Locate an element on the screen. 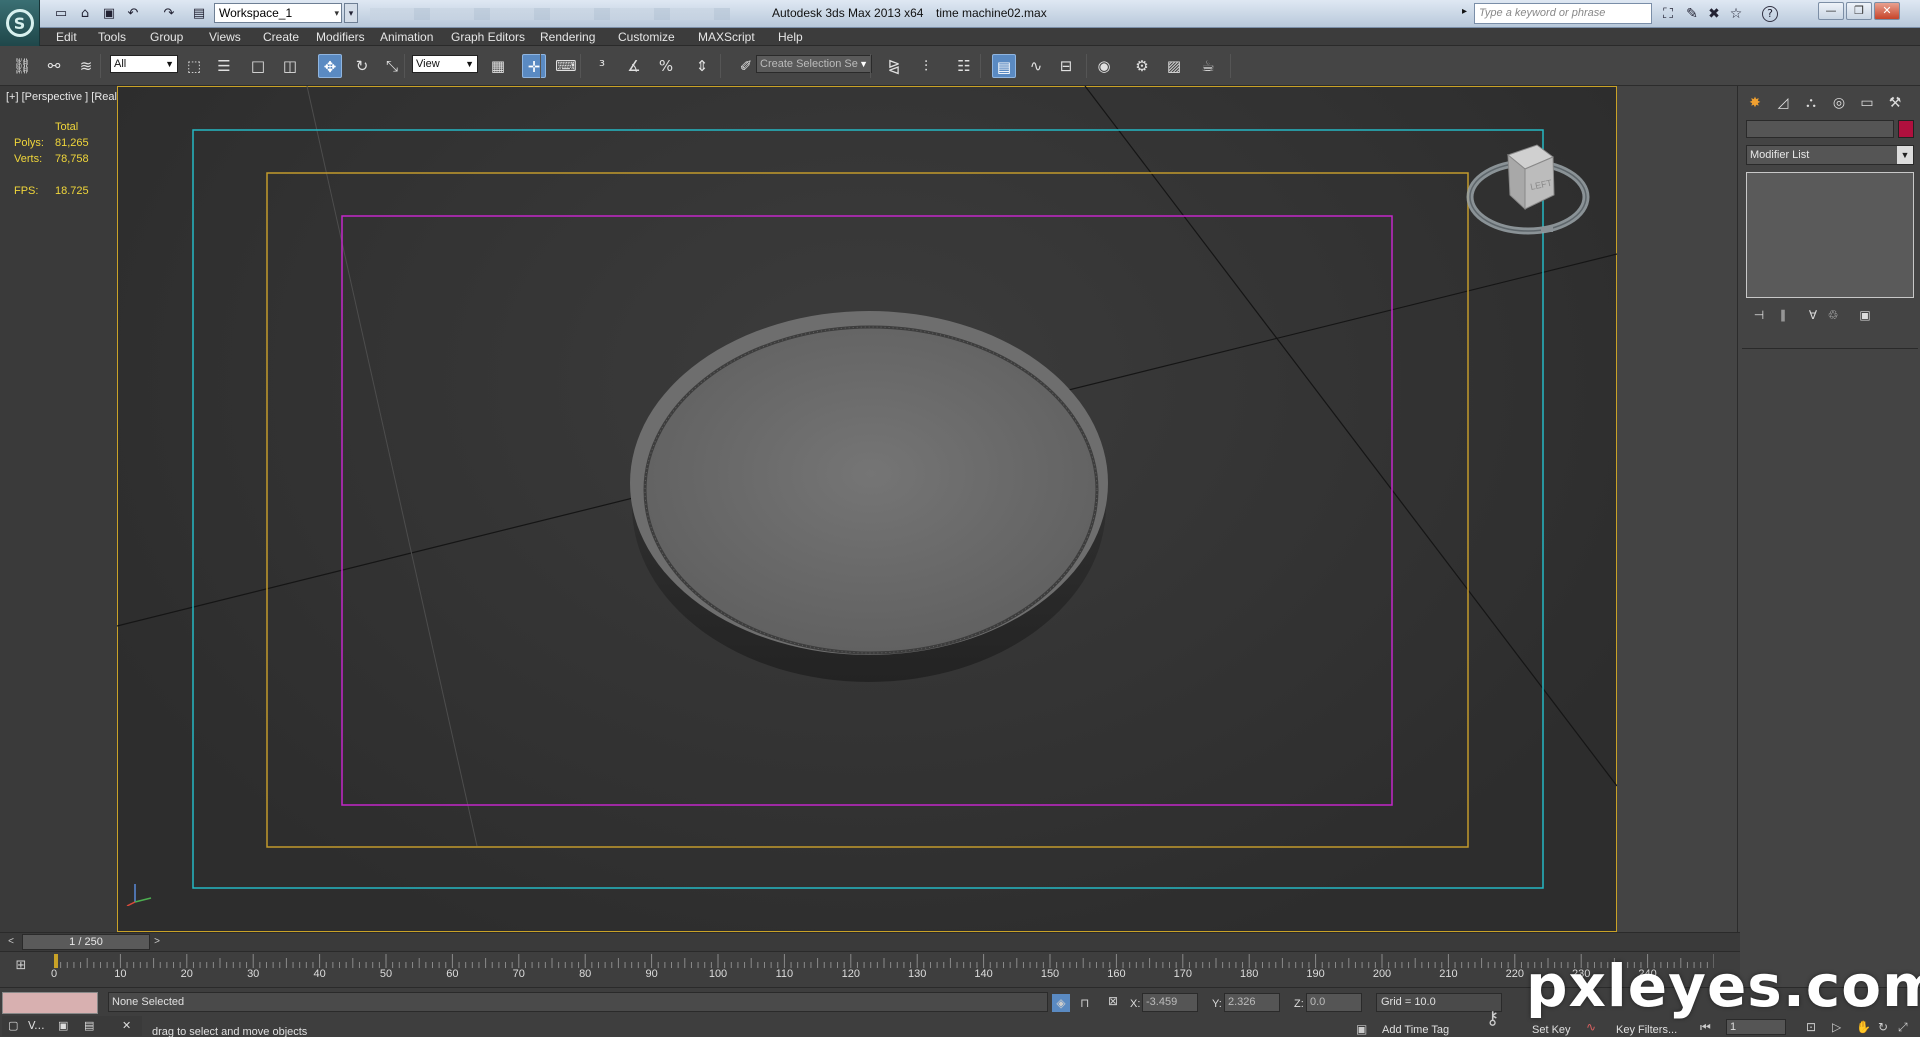  bind-space-warp-button: ≋ is located at coordinates (86, 66).